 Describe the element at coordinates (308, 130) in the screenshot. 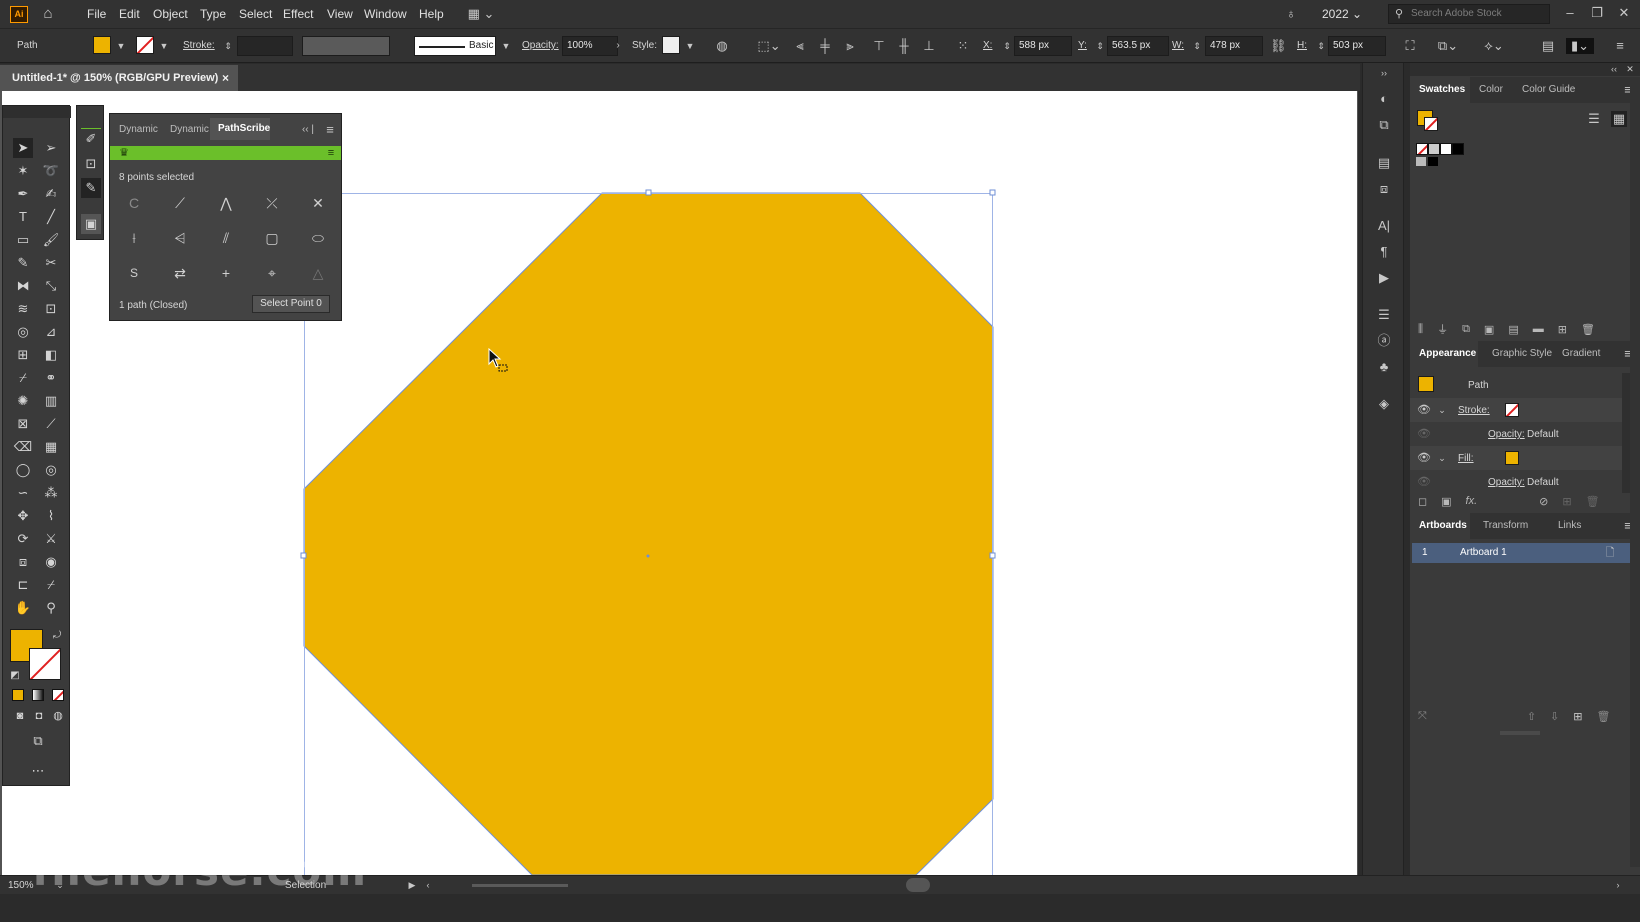

I see `collapse-panel-icon: ‹‹ |` at that location.